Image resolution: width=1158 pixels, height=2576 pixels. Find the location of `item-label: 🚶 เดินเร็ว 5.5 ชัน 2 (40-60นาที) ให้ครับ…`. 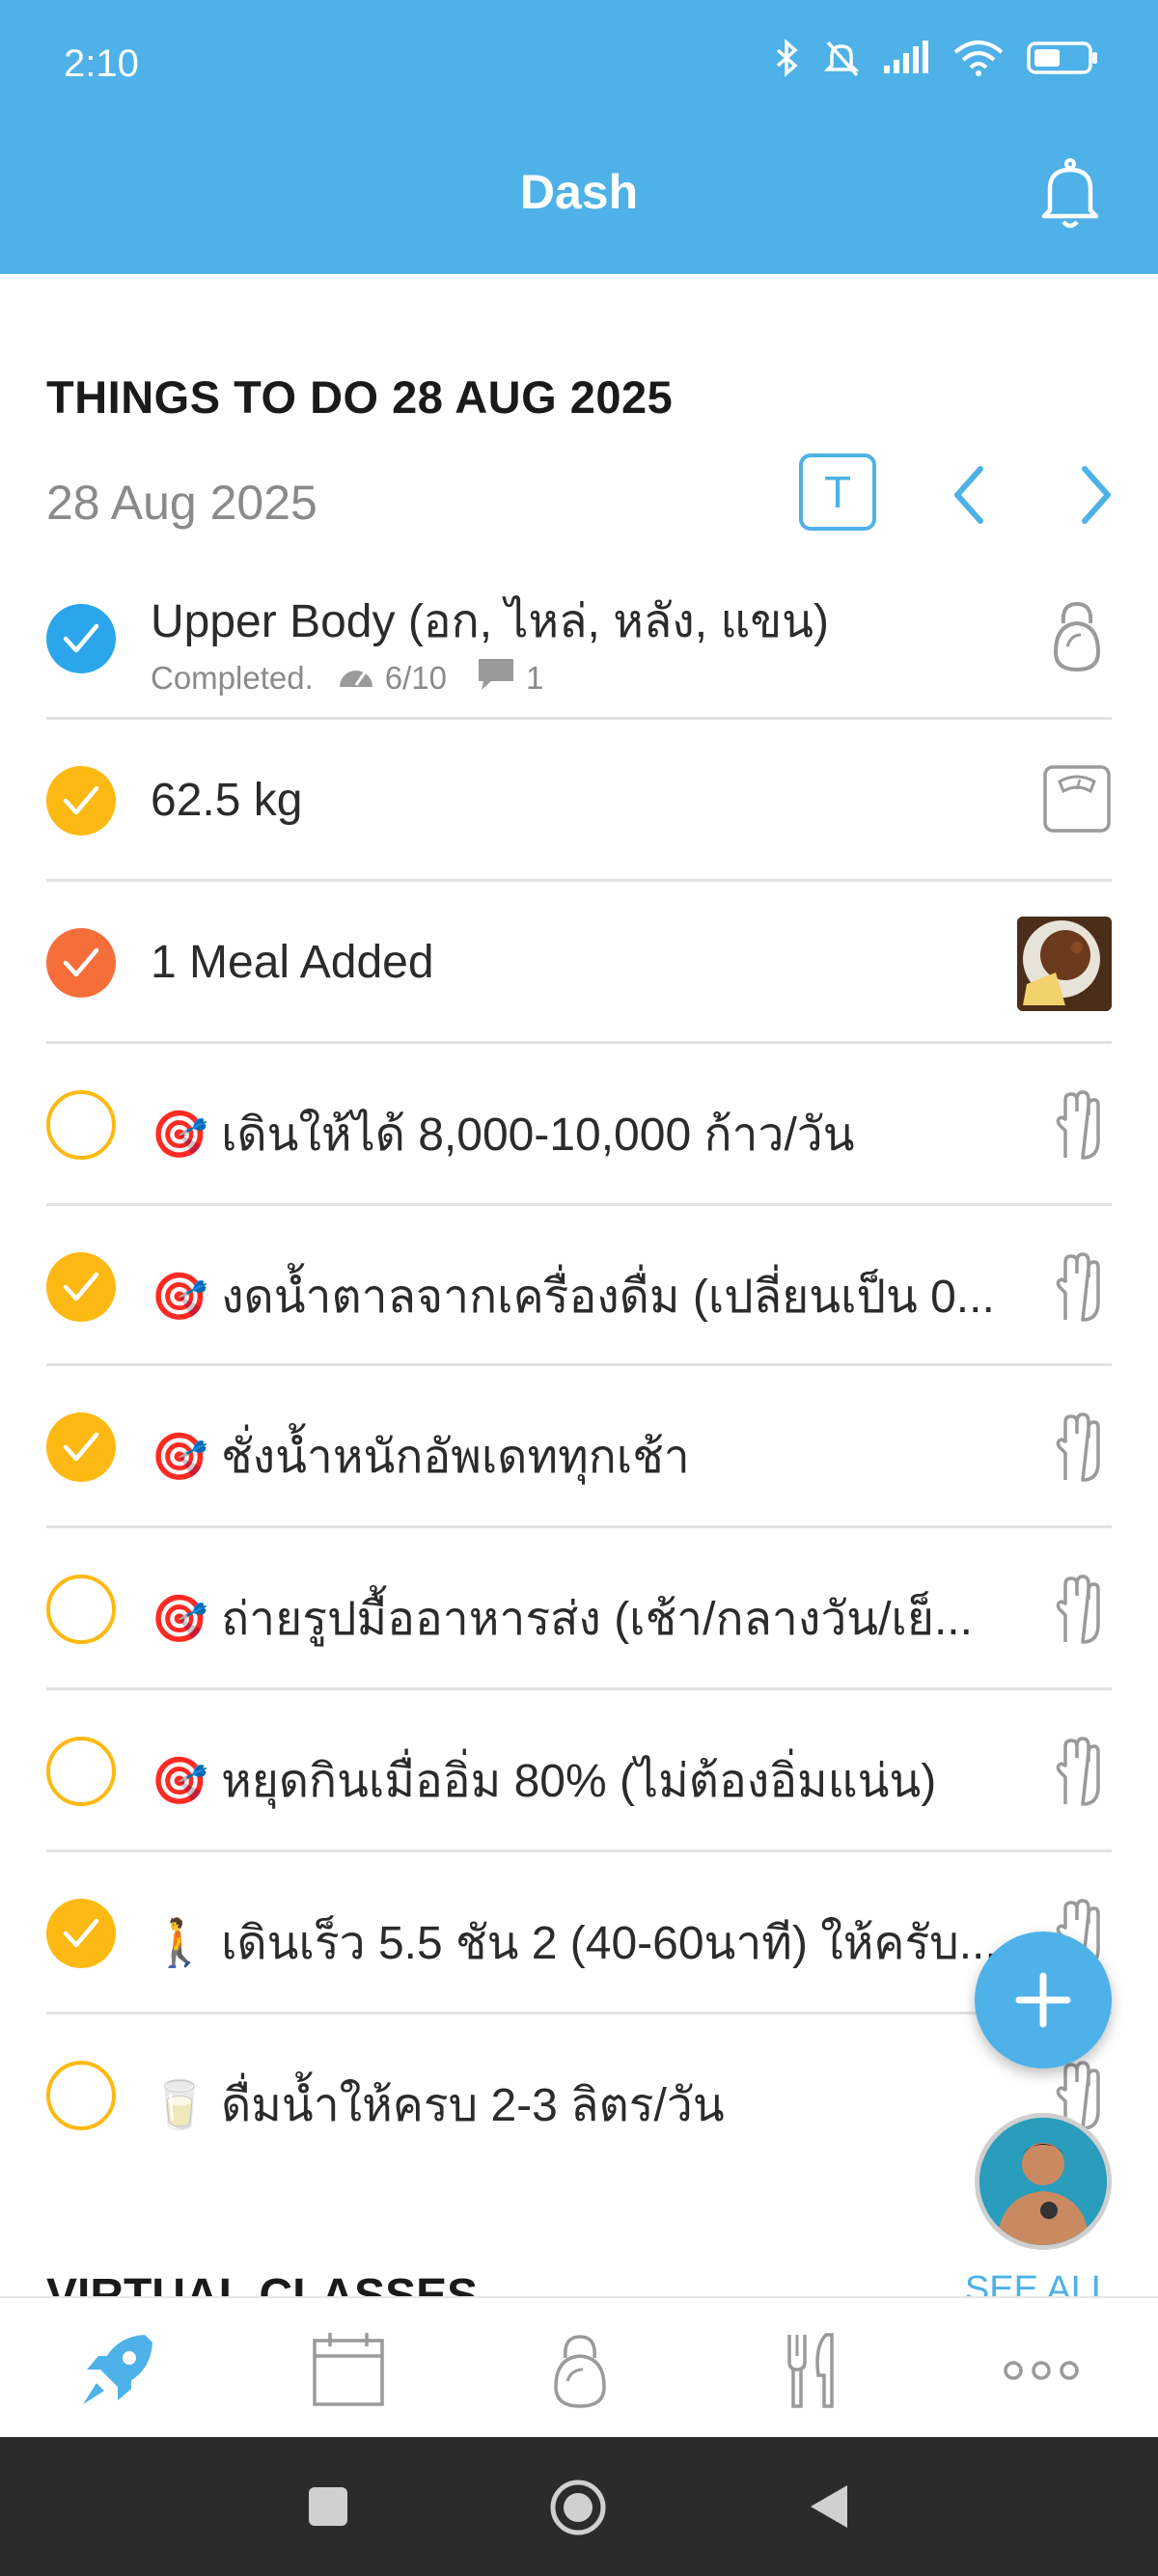

item-label: 🚶 เดินเร็ว 5.5 ชัน 2 (40-60นาที) ให้ครับ… is located at coordinates (574, 1944).